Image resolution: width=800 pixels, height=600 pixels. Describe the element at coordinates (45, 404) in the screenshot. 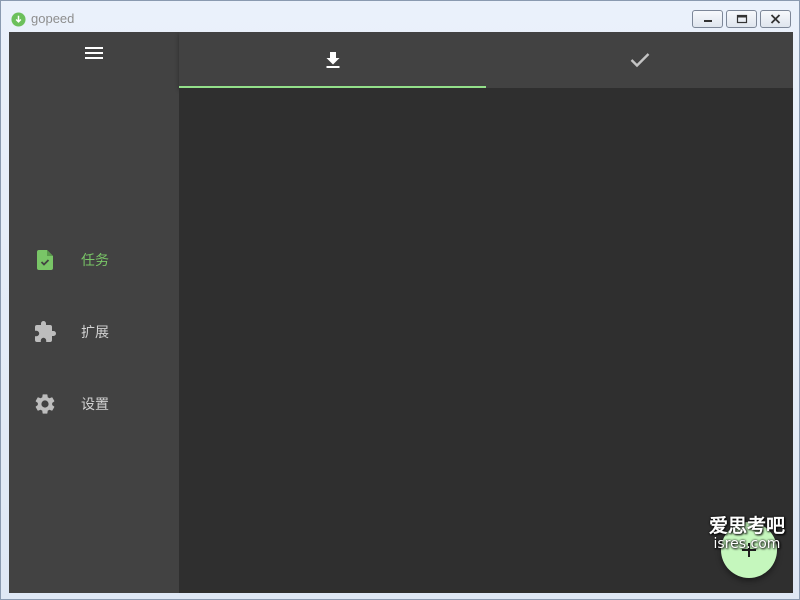

I see `gear-icon` at that location.